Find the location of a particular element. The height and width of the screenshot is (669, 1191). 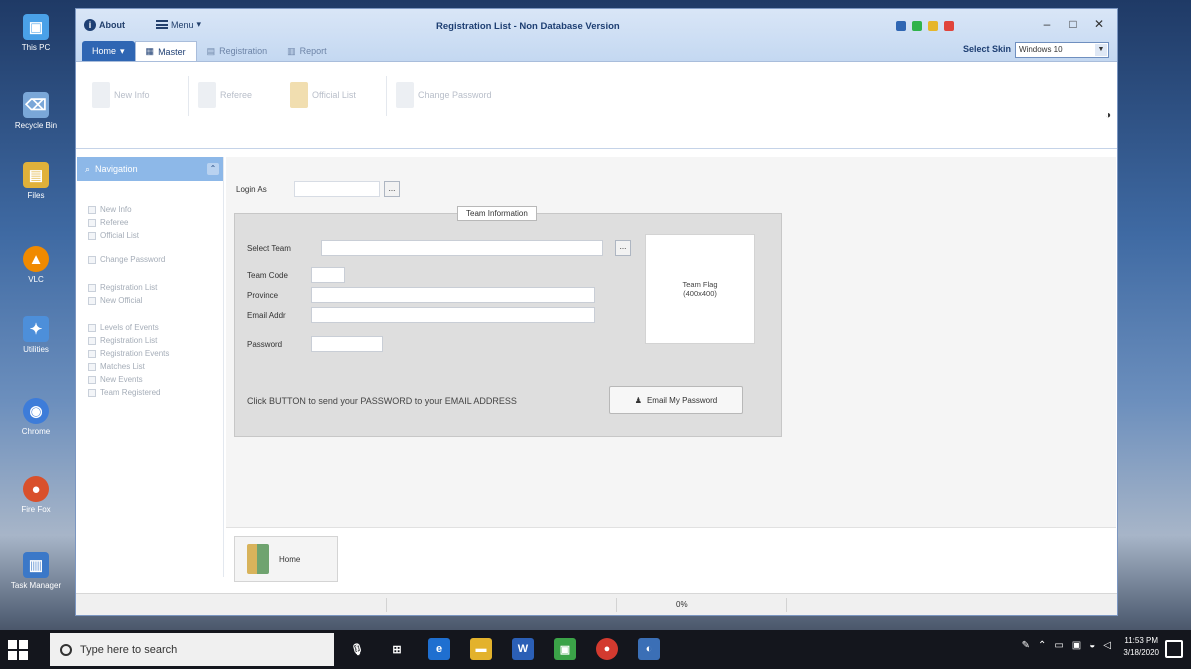

taskbar-search-box: Type here to search is located at coordinates (192, 649).